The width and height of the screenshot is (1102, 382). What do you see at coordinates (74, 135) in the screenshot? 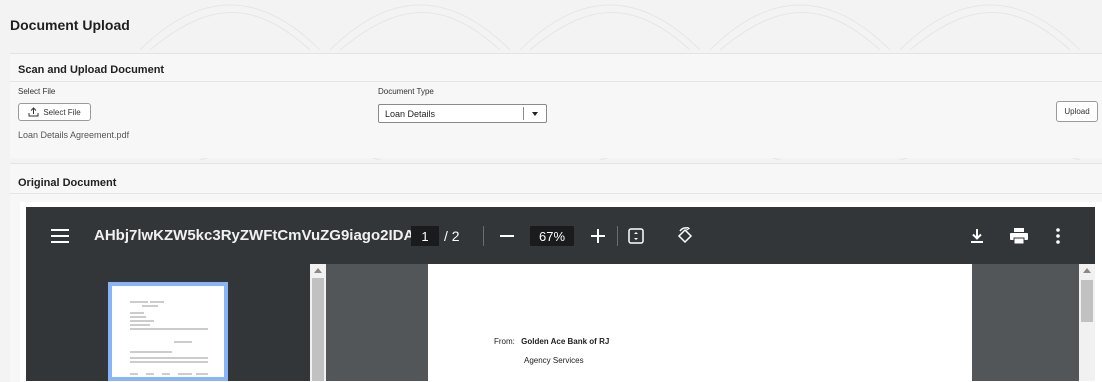
I see `selected-file-name: Loan Details Agreement.pdf` at bounding box center [74, 135].